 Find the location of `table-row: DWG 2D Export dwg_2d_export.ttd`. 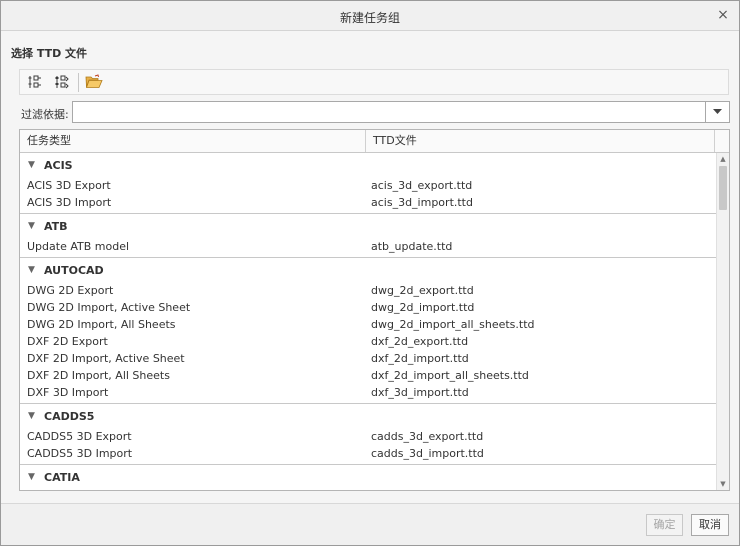

table-row: DWG 2D Export dwg_2d_export.ttd is located at coordinates (368, 290).